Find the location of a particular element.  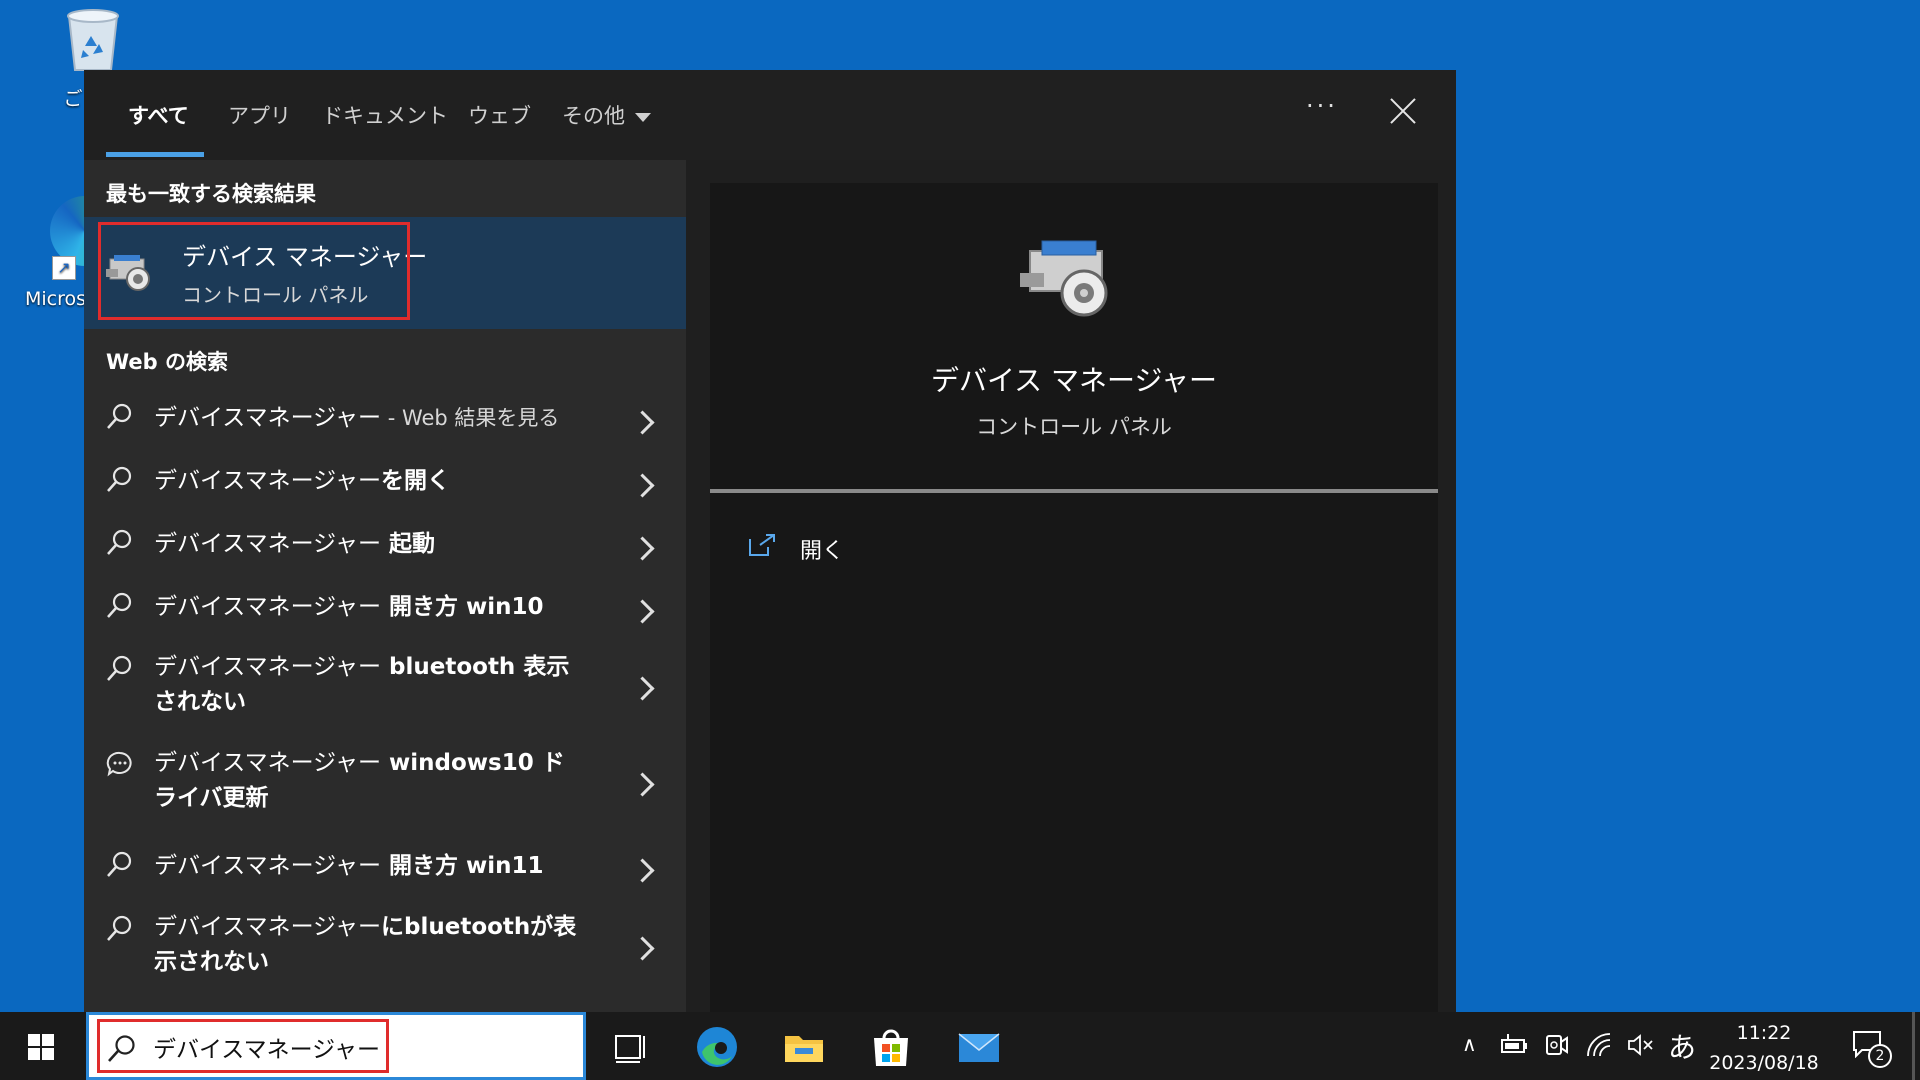

mail-icon is located at coordinates (979, 1047).